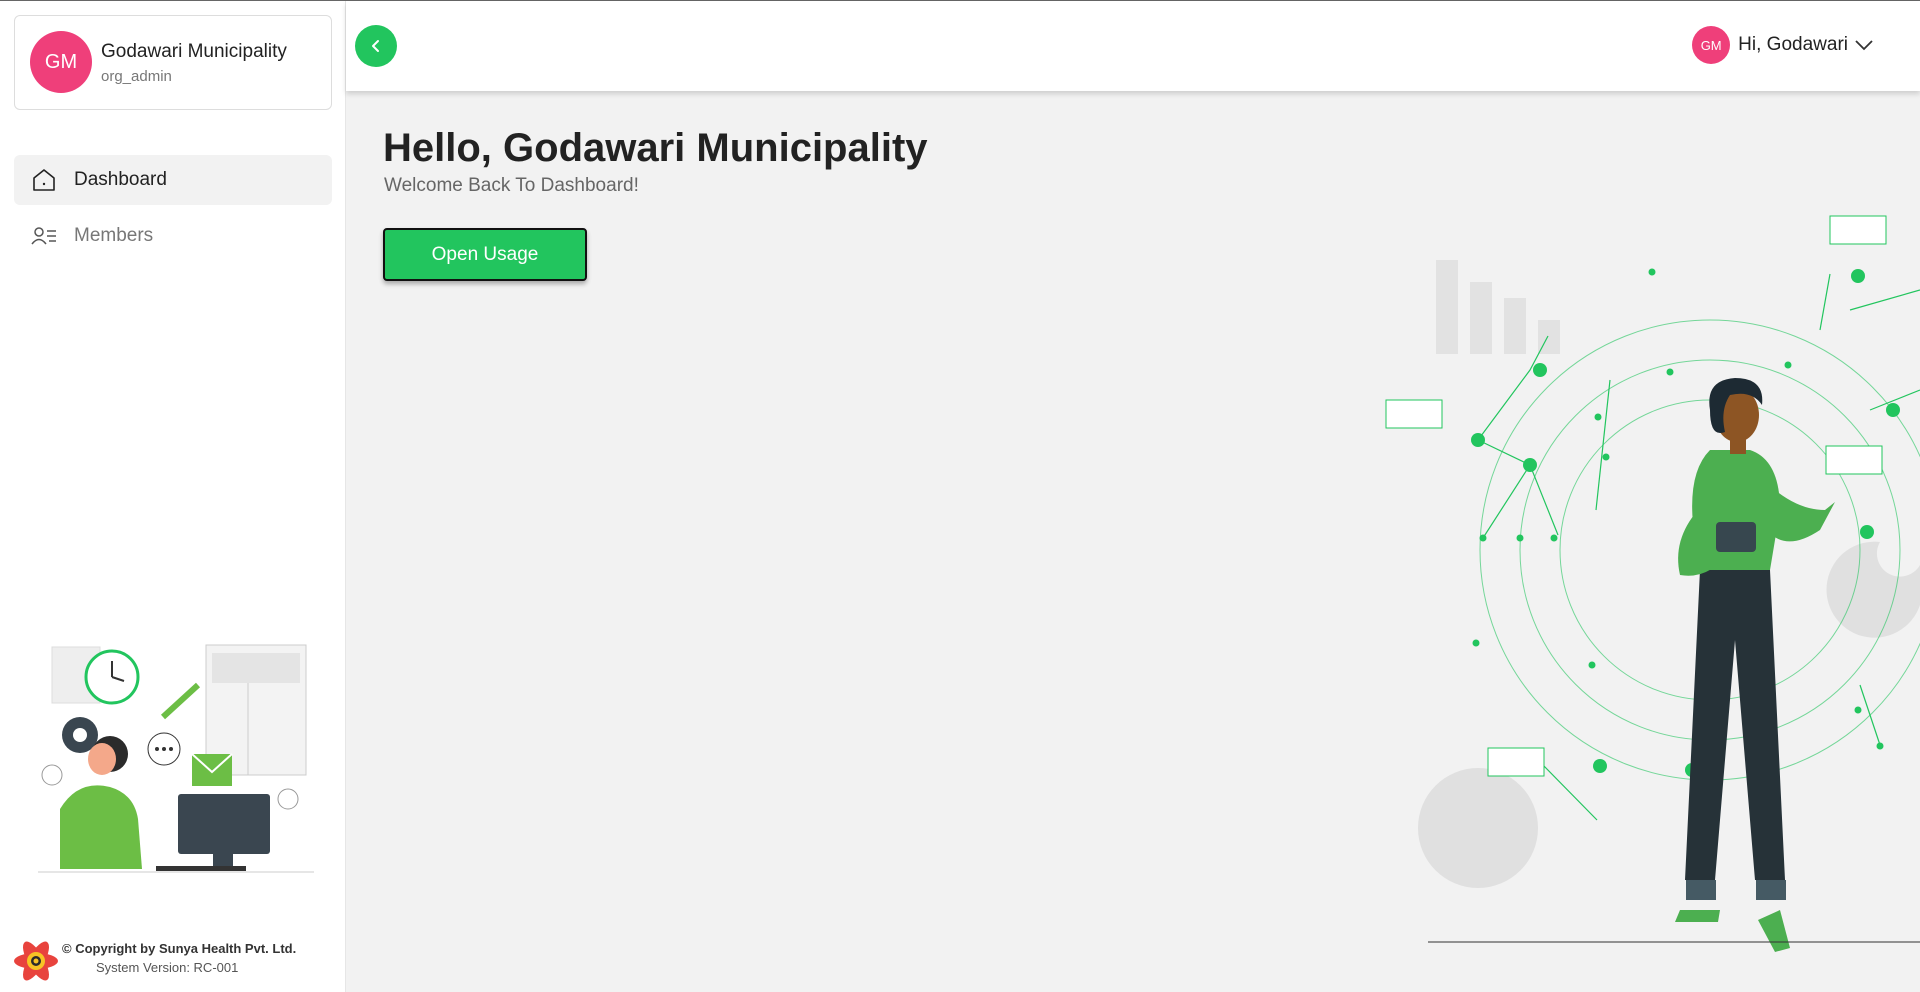  Describe the element at coordinates (176, 758) in the screenshot. I see `support-agent-illustration` at that location.